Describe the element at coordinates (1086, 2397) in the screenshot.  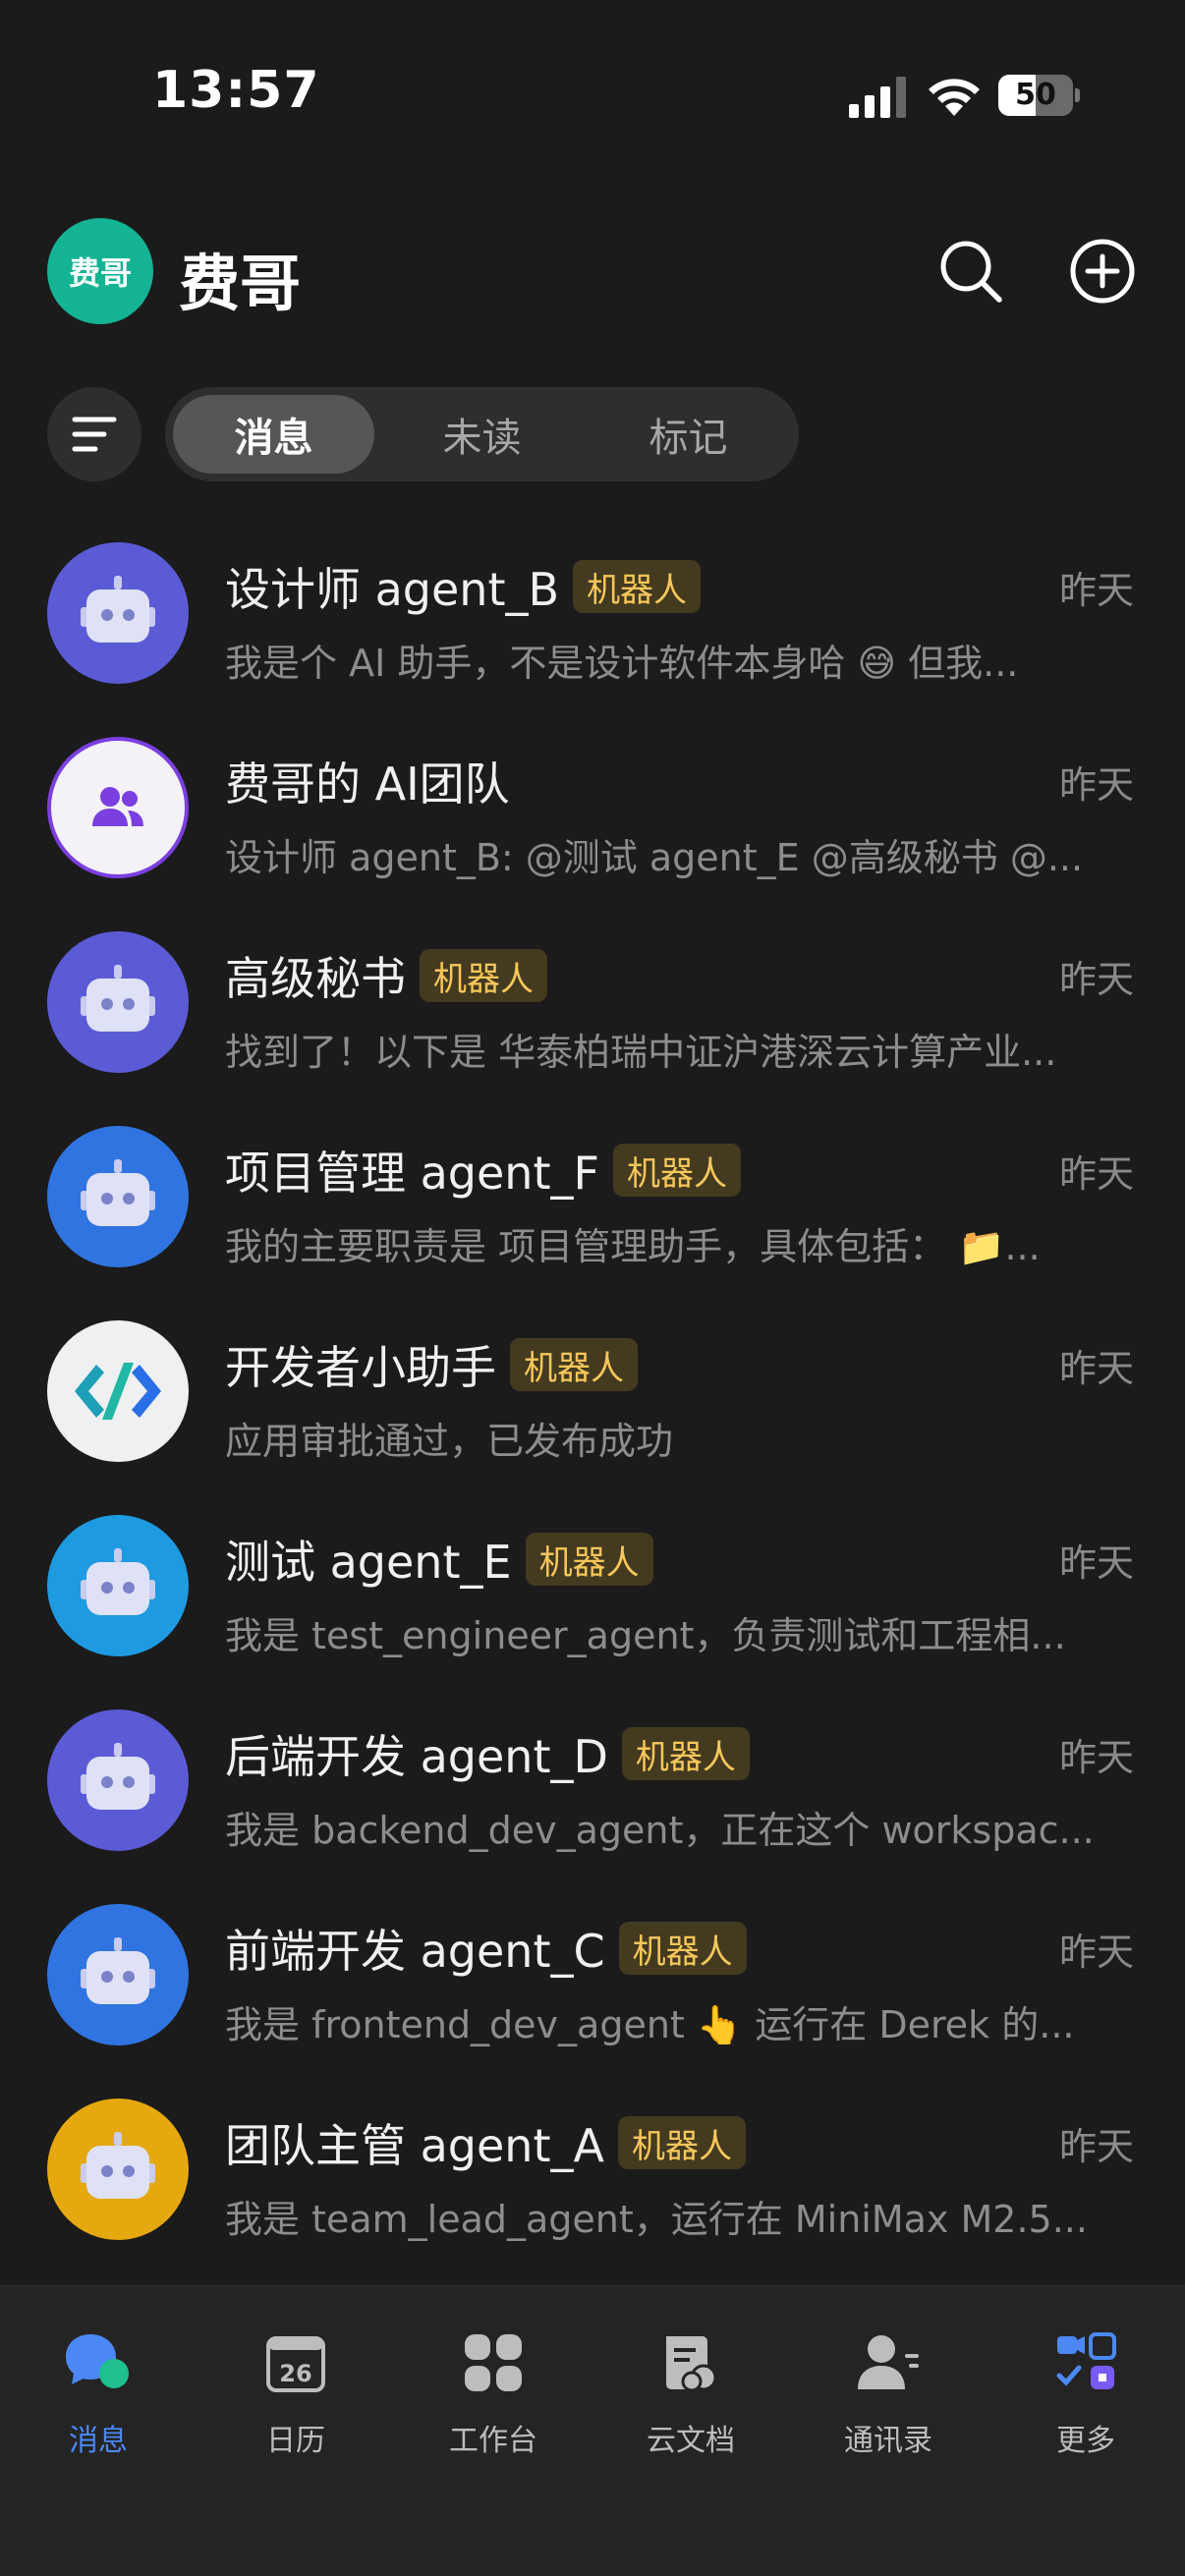
I see `nav-more: 更多` at that location.